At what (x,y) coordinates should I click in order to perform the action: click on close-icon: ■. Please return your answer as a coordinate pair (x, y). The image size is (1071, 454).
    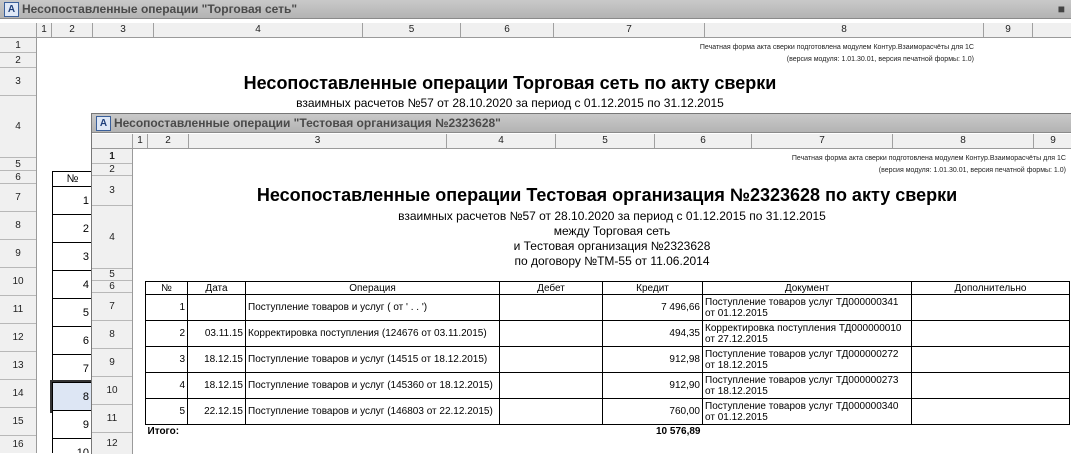
    Looking at the image, I should click on (1061, 9).